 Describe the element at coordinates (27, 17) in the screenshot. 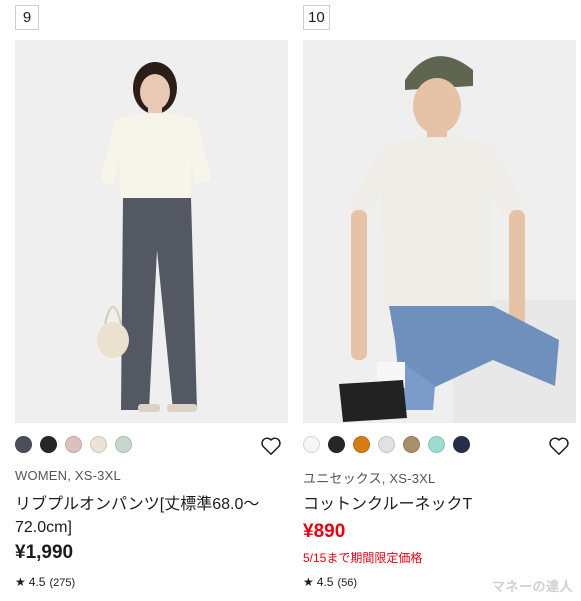

I see `rank-badge: 9` at that location.